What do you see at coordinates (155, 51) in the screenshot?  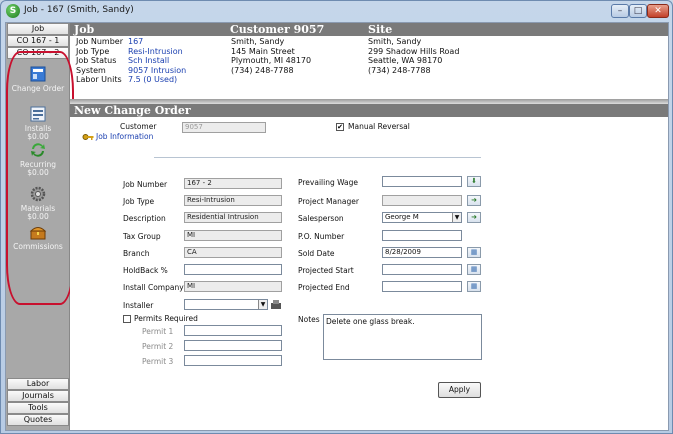 I see `job-type-value: Resi-Intrusion` at bounding box center [155, 51].